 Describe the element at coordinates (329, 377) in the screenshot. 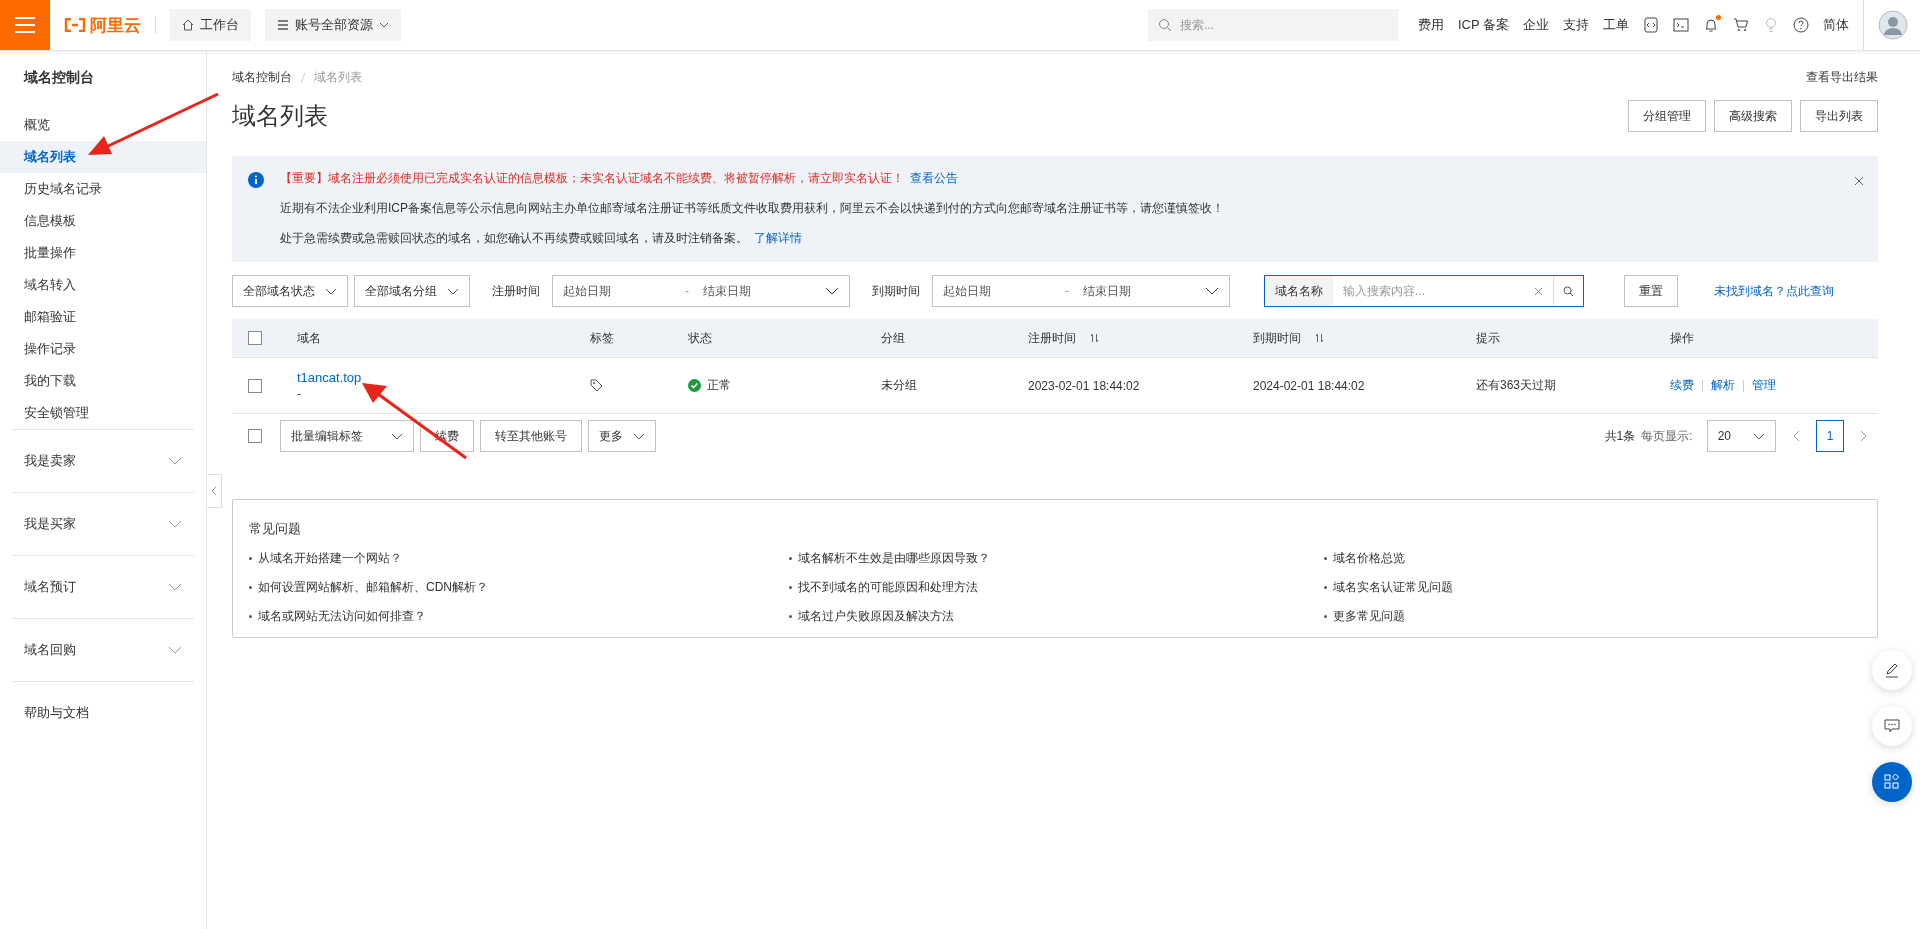

I see `domain-link: t1ancat.top` at that location.